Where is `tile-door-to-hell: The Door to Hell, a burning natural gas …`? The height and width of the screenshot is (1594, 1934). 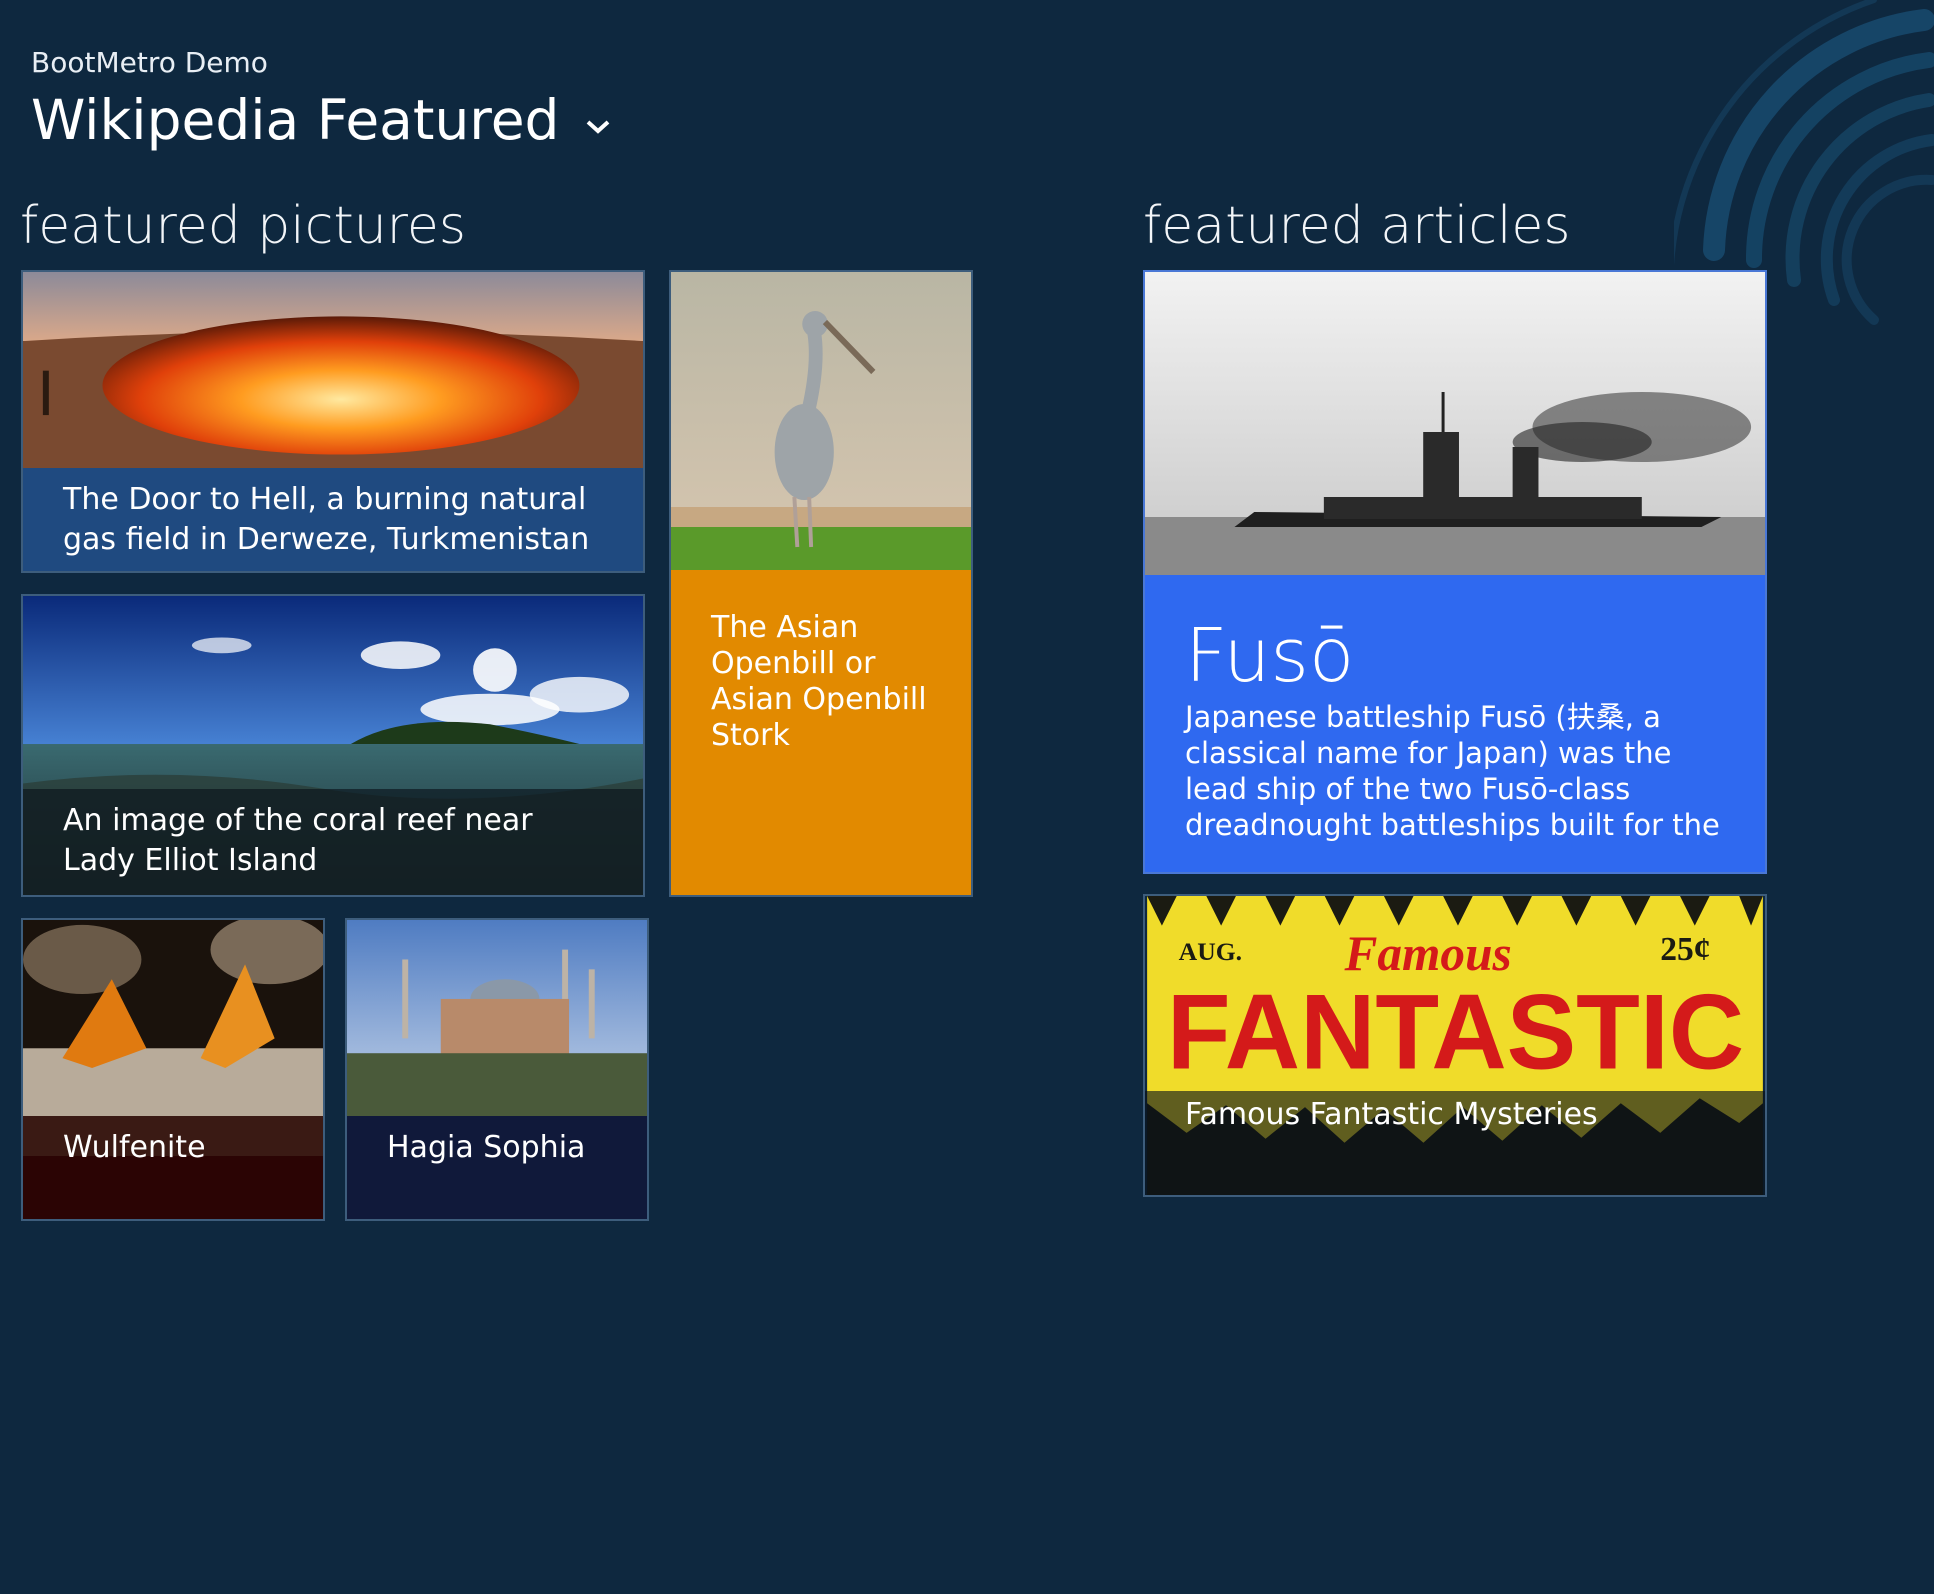
tile-door-to-hell: The Door to Hell, a burning natural gas … is located at coordinates (333, 421).